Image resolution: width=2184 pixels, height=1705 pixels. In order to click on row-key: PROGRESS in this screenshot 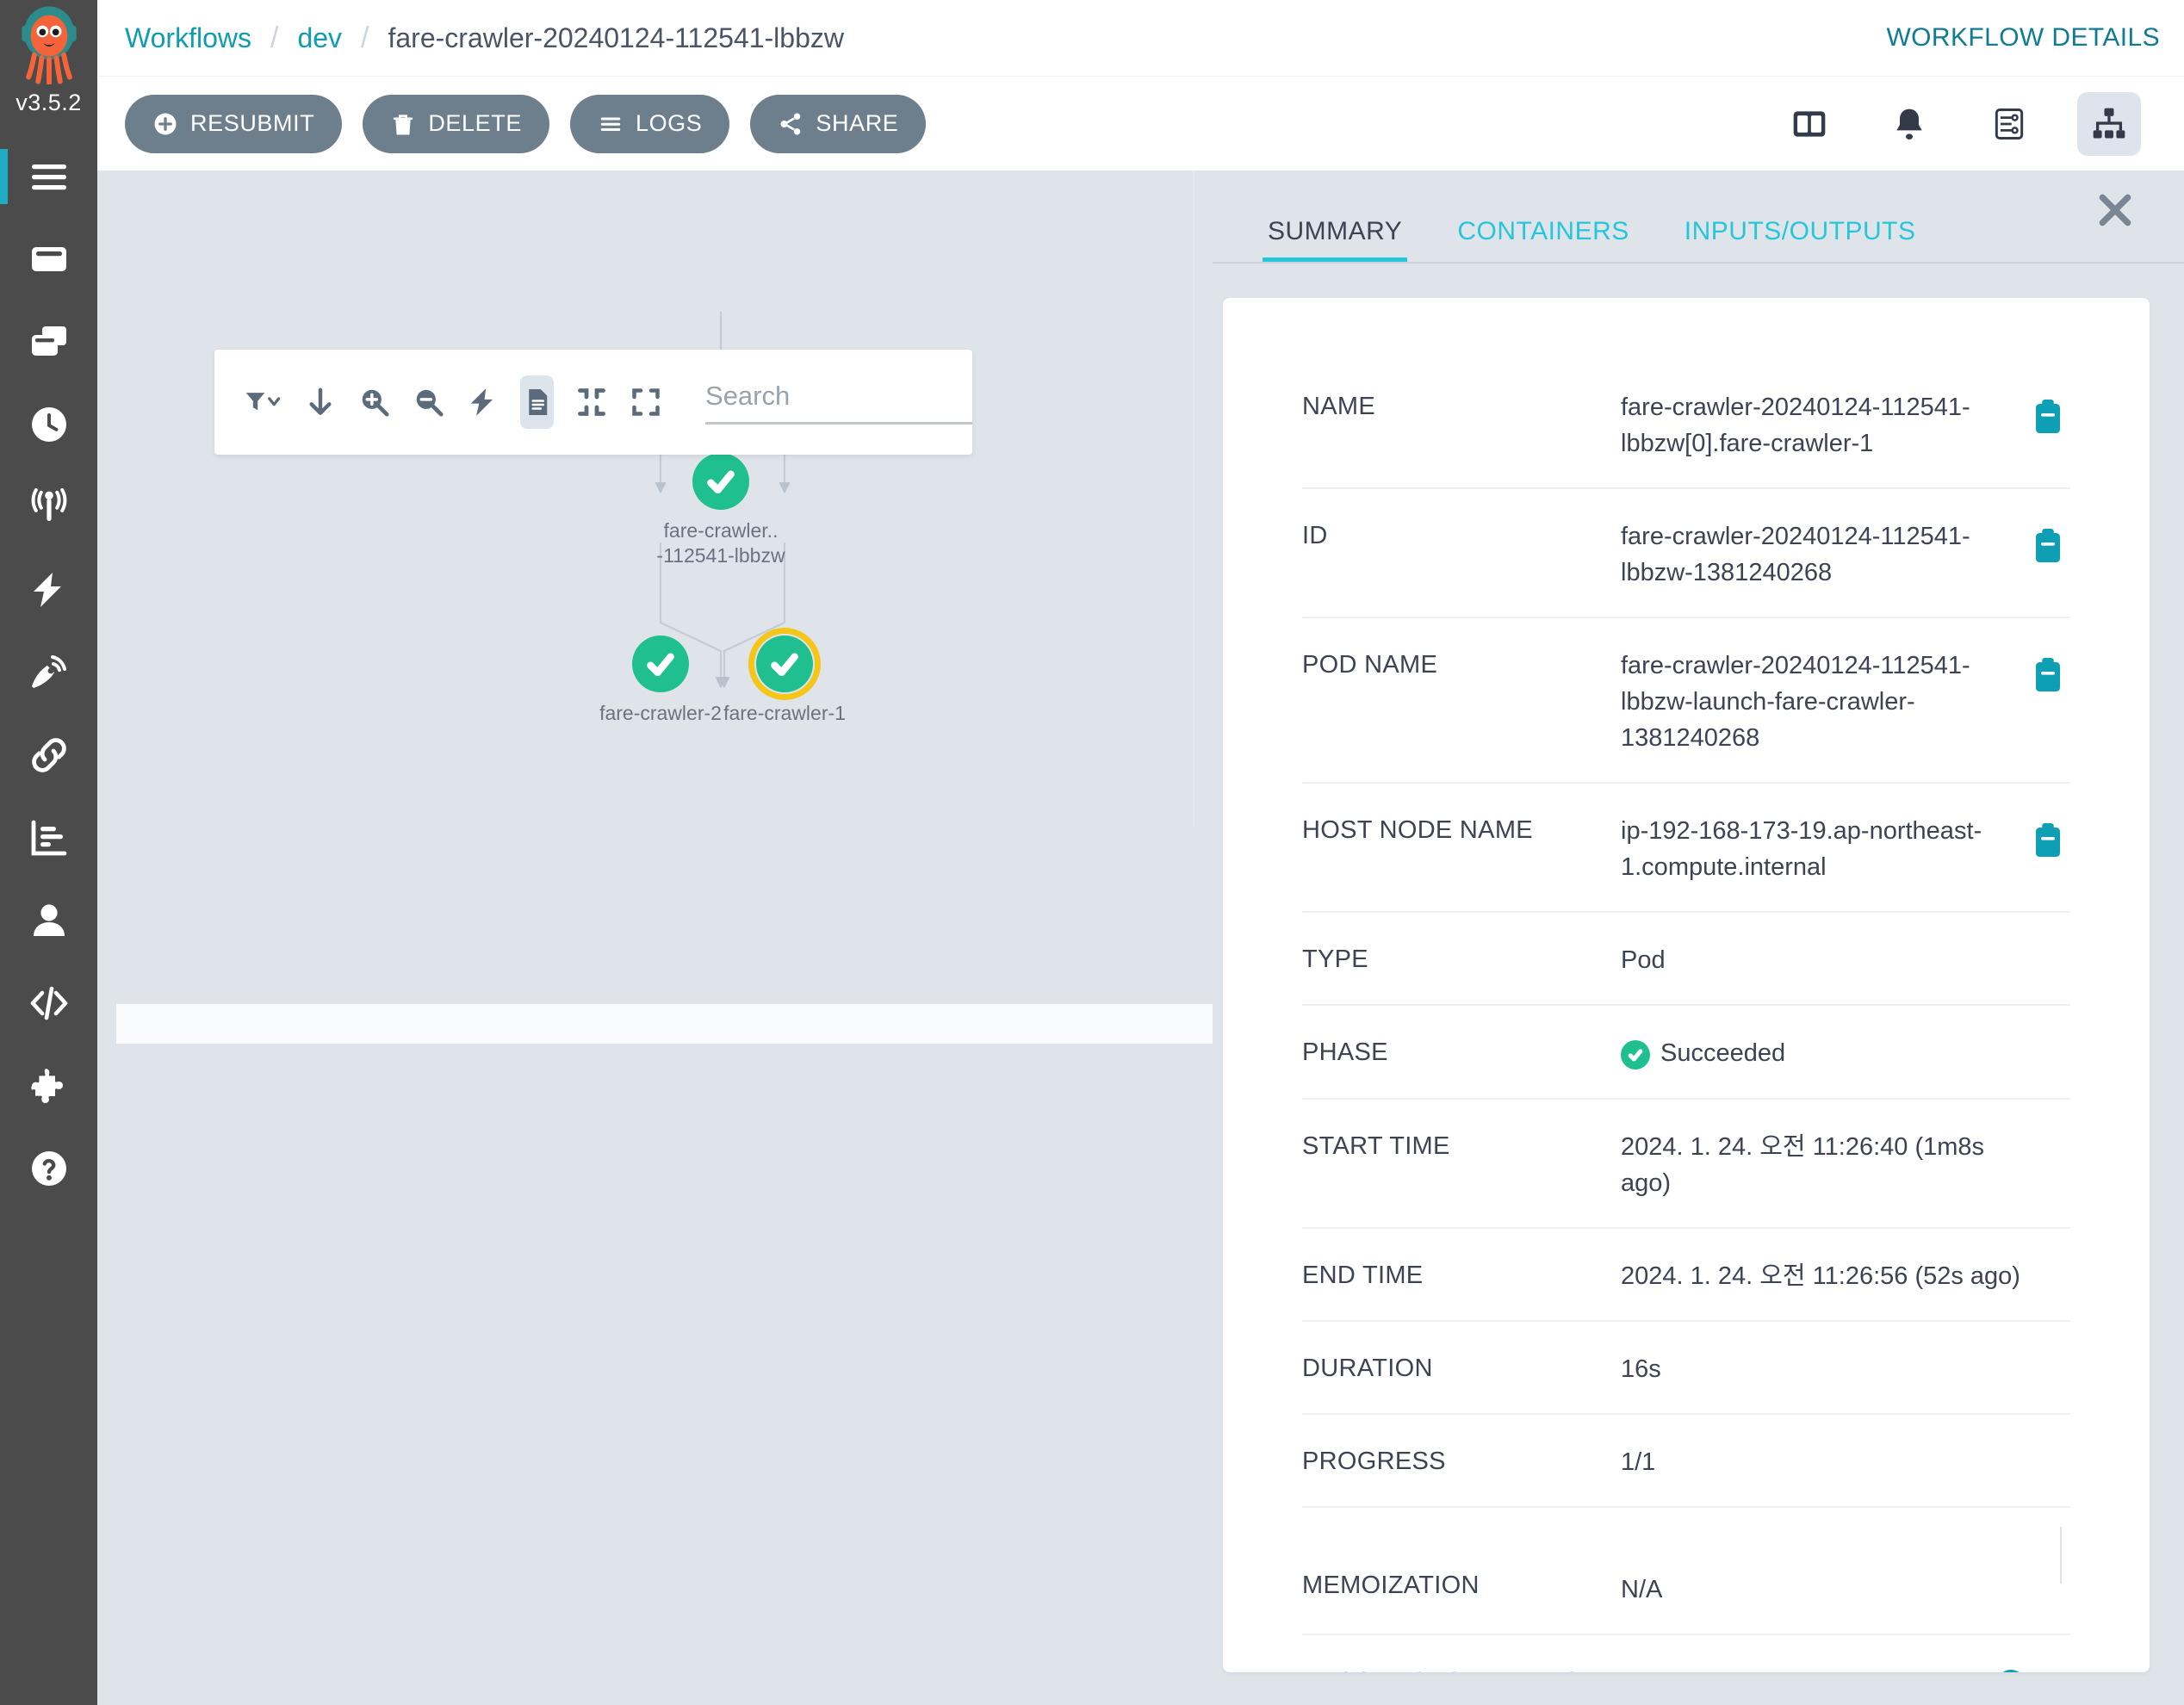, I will do `click(1374, 1461)`.